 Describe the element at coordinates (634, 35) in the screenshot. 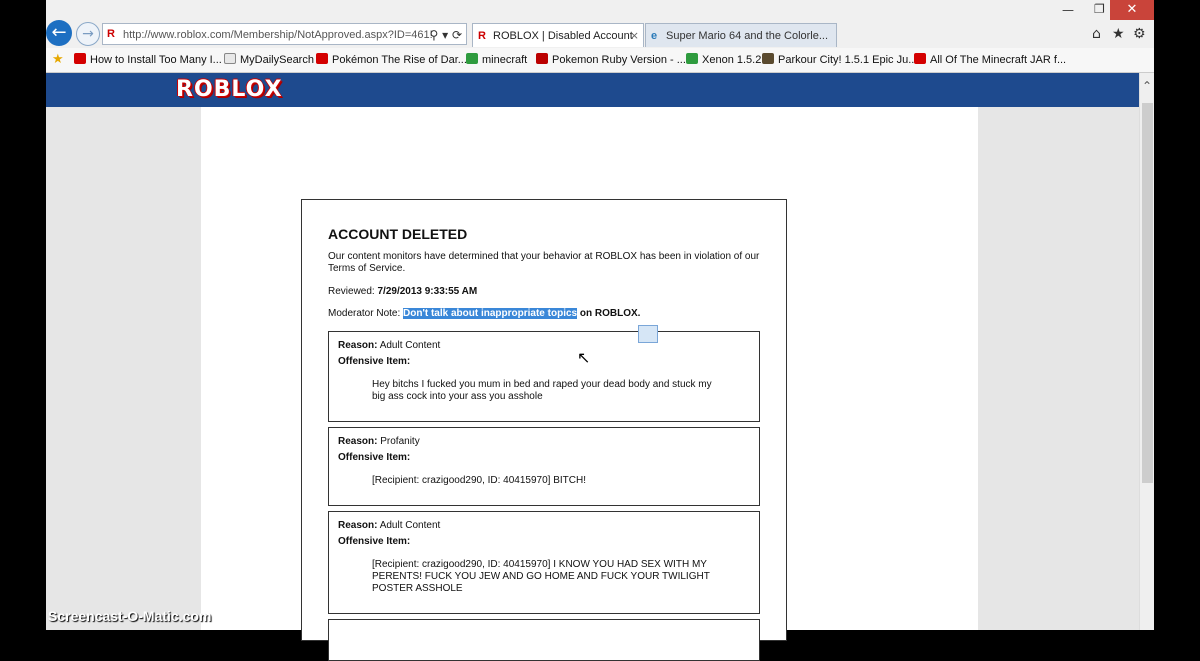

I see `tab-close-icon: ×` at that location.